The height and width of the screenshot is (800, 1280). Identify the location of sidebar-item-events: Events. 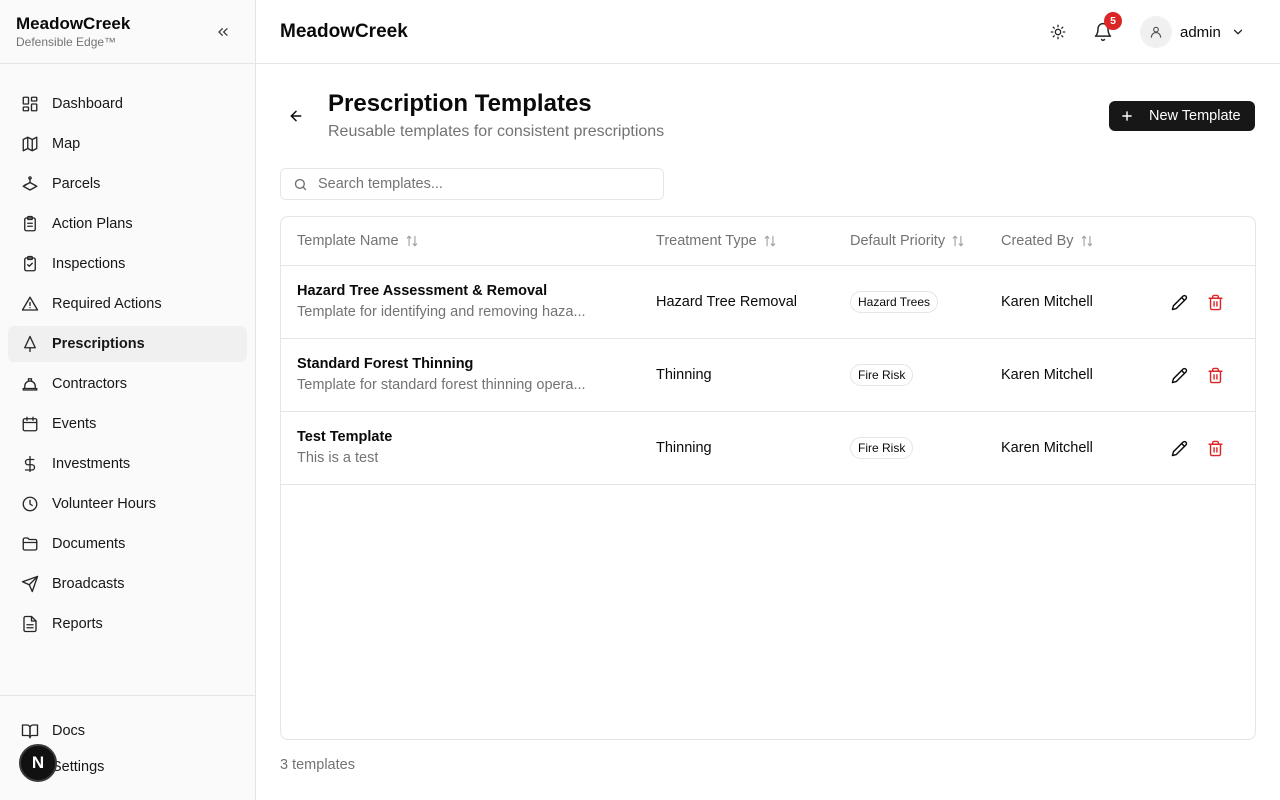
(127, 424).